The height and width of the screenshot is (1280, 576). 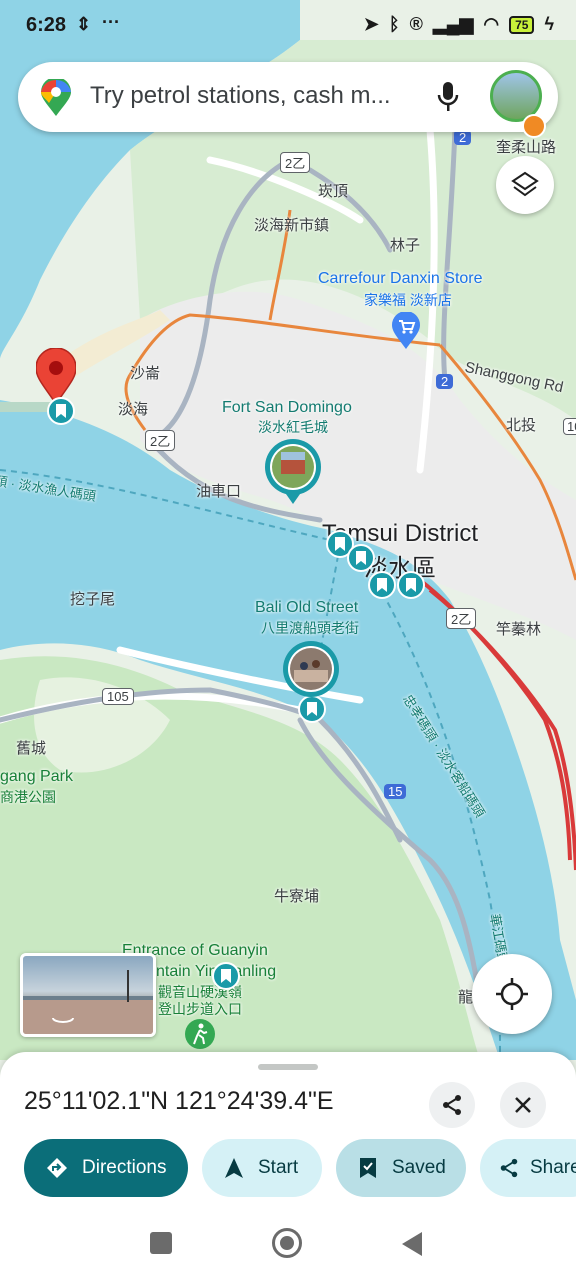 I want to click on place-label: 淡海新市鎮, so click(x=292, y=225).